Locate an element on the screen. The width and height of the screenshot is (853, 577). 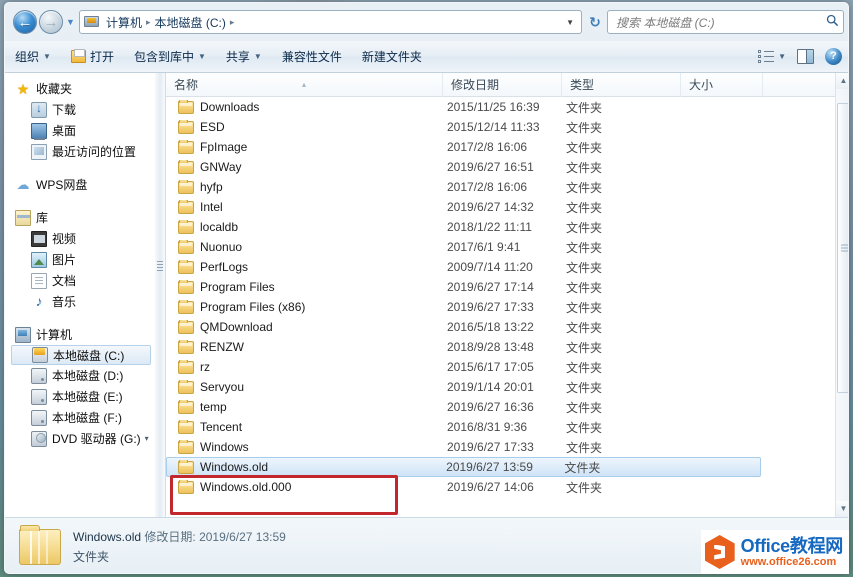
sidebar-group-computer: 计算机 is located at coordinates (80, 334).